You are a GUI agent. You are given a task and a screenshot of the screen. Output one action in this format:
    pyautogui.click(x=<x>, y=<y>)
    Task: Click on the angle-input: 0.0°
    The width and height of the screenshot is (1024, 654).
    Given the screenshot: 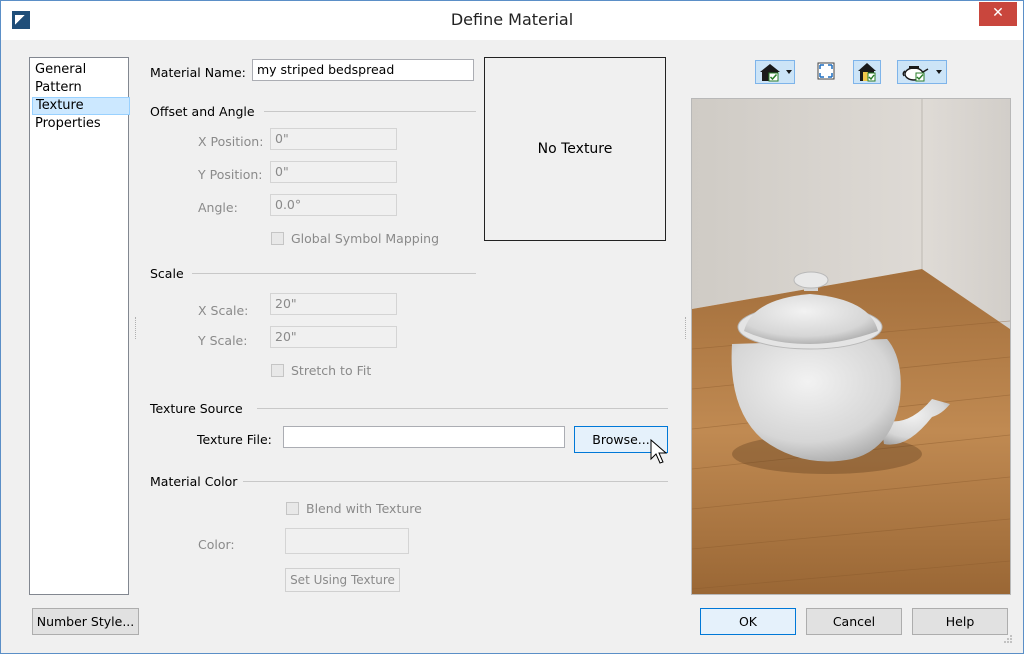 What is the action you would take?
    pyautogui.click(x=333, y=205)
    